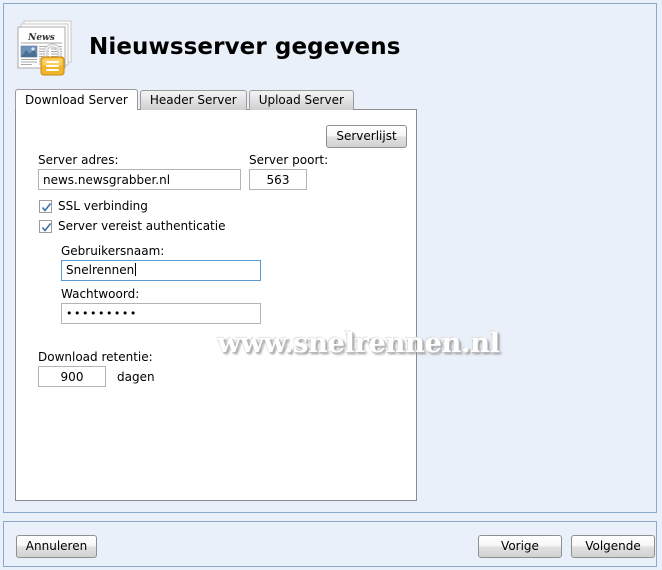  What do you see at coordinates (136, 377) in the screenshot?
I see `retention-unit-label: dagen` at bounding box center [136, 377].